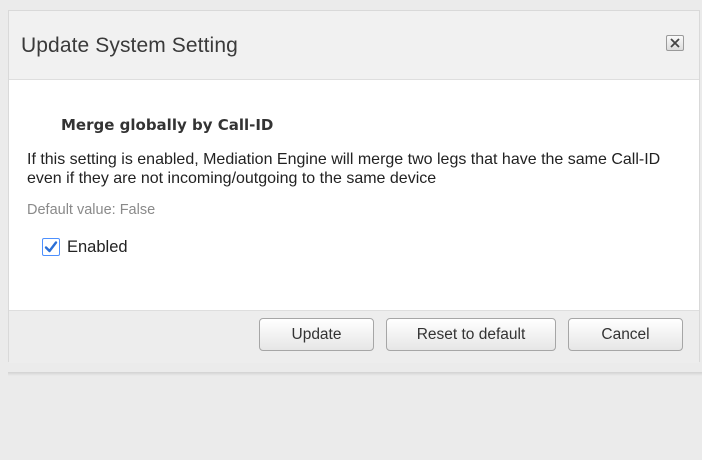  I want to click on checkmark-icon, so click(51, 247).